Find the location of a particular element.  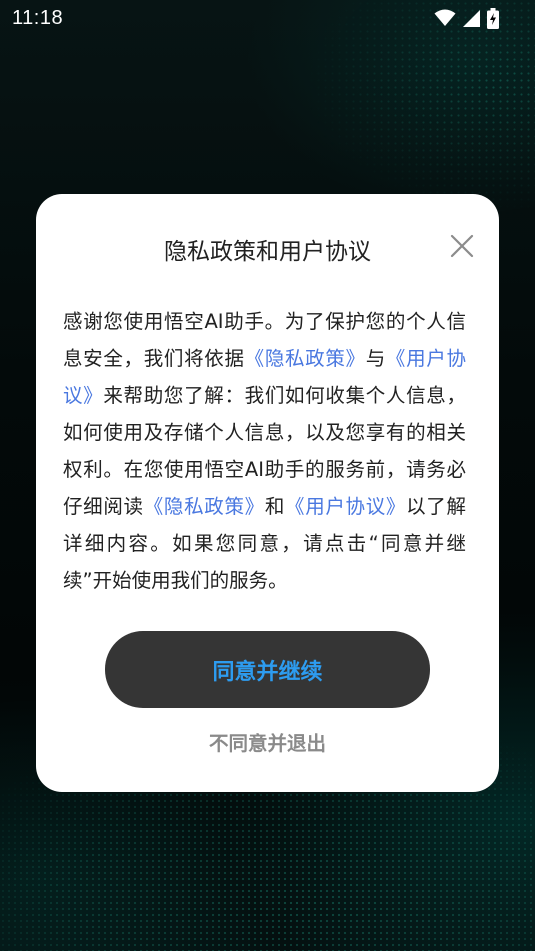

close-button is located at coordinates (462, 248).